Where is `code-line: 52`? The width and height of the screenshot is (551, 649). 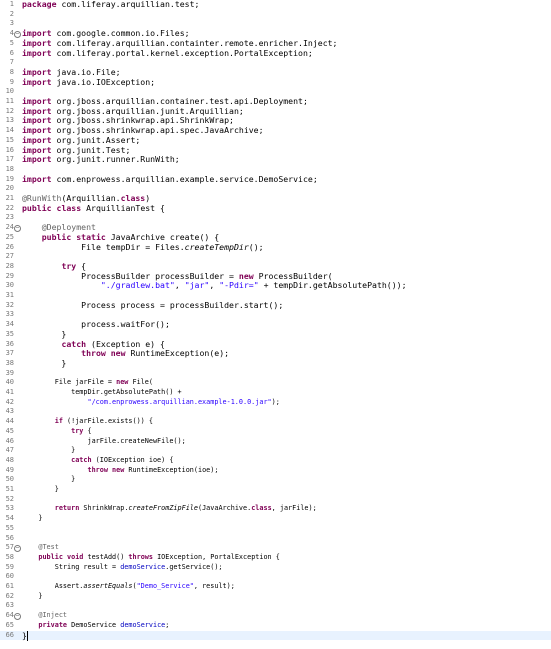
code-line: 52 is located at coordinates (275, 500).